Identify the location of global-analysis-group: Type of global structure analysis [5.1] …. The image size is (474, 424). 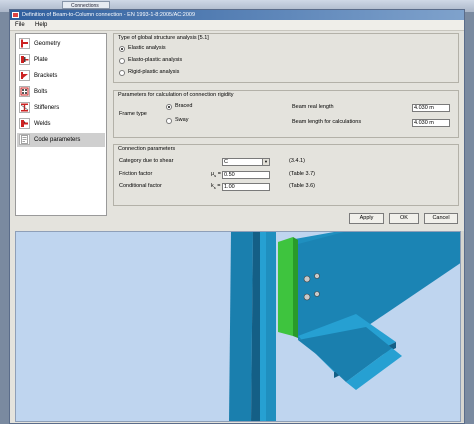
(286, 58).